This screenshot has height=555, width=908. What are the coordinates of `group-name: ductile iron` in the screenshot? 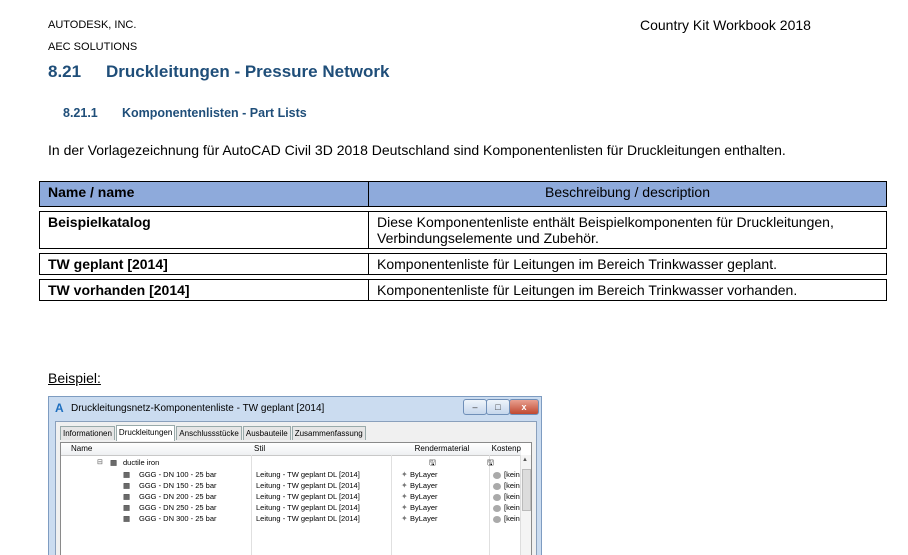 It's located at (141, 462).